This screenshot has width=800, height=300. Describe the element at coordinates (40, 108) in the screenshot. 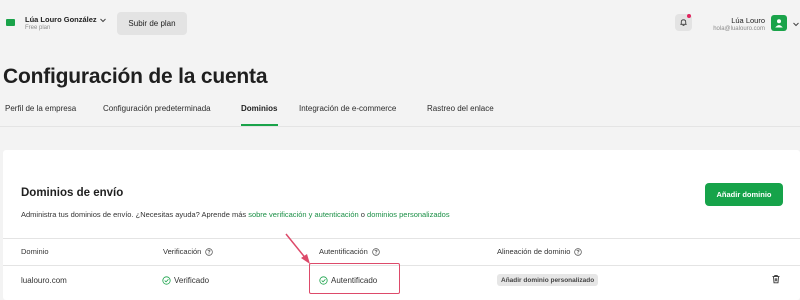

I see `tab-company-profile: Perfil de la empresa` at that location.